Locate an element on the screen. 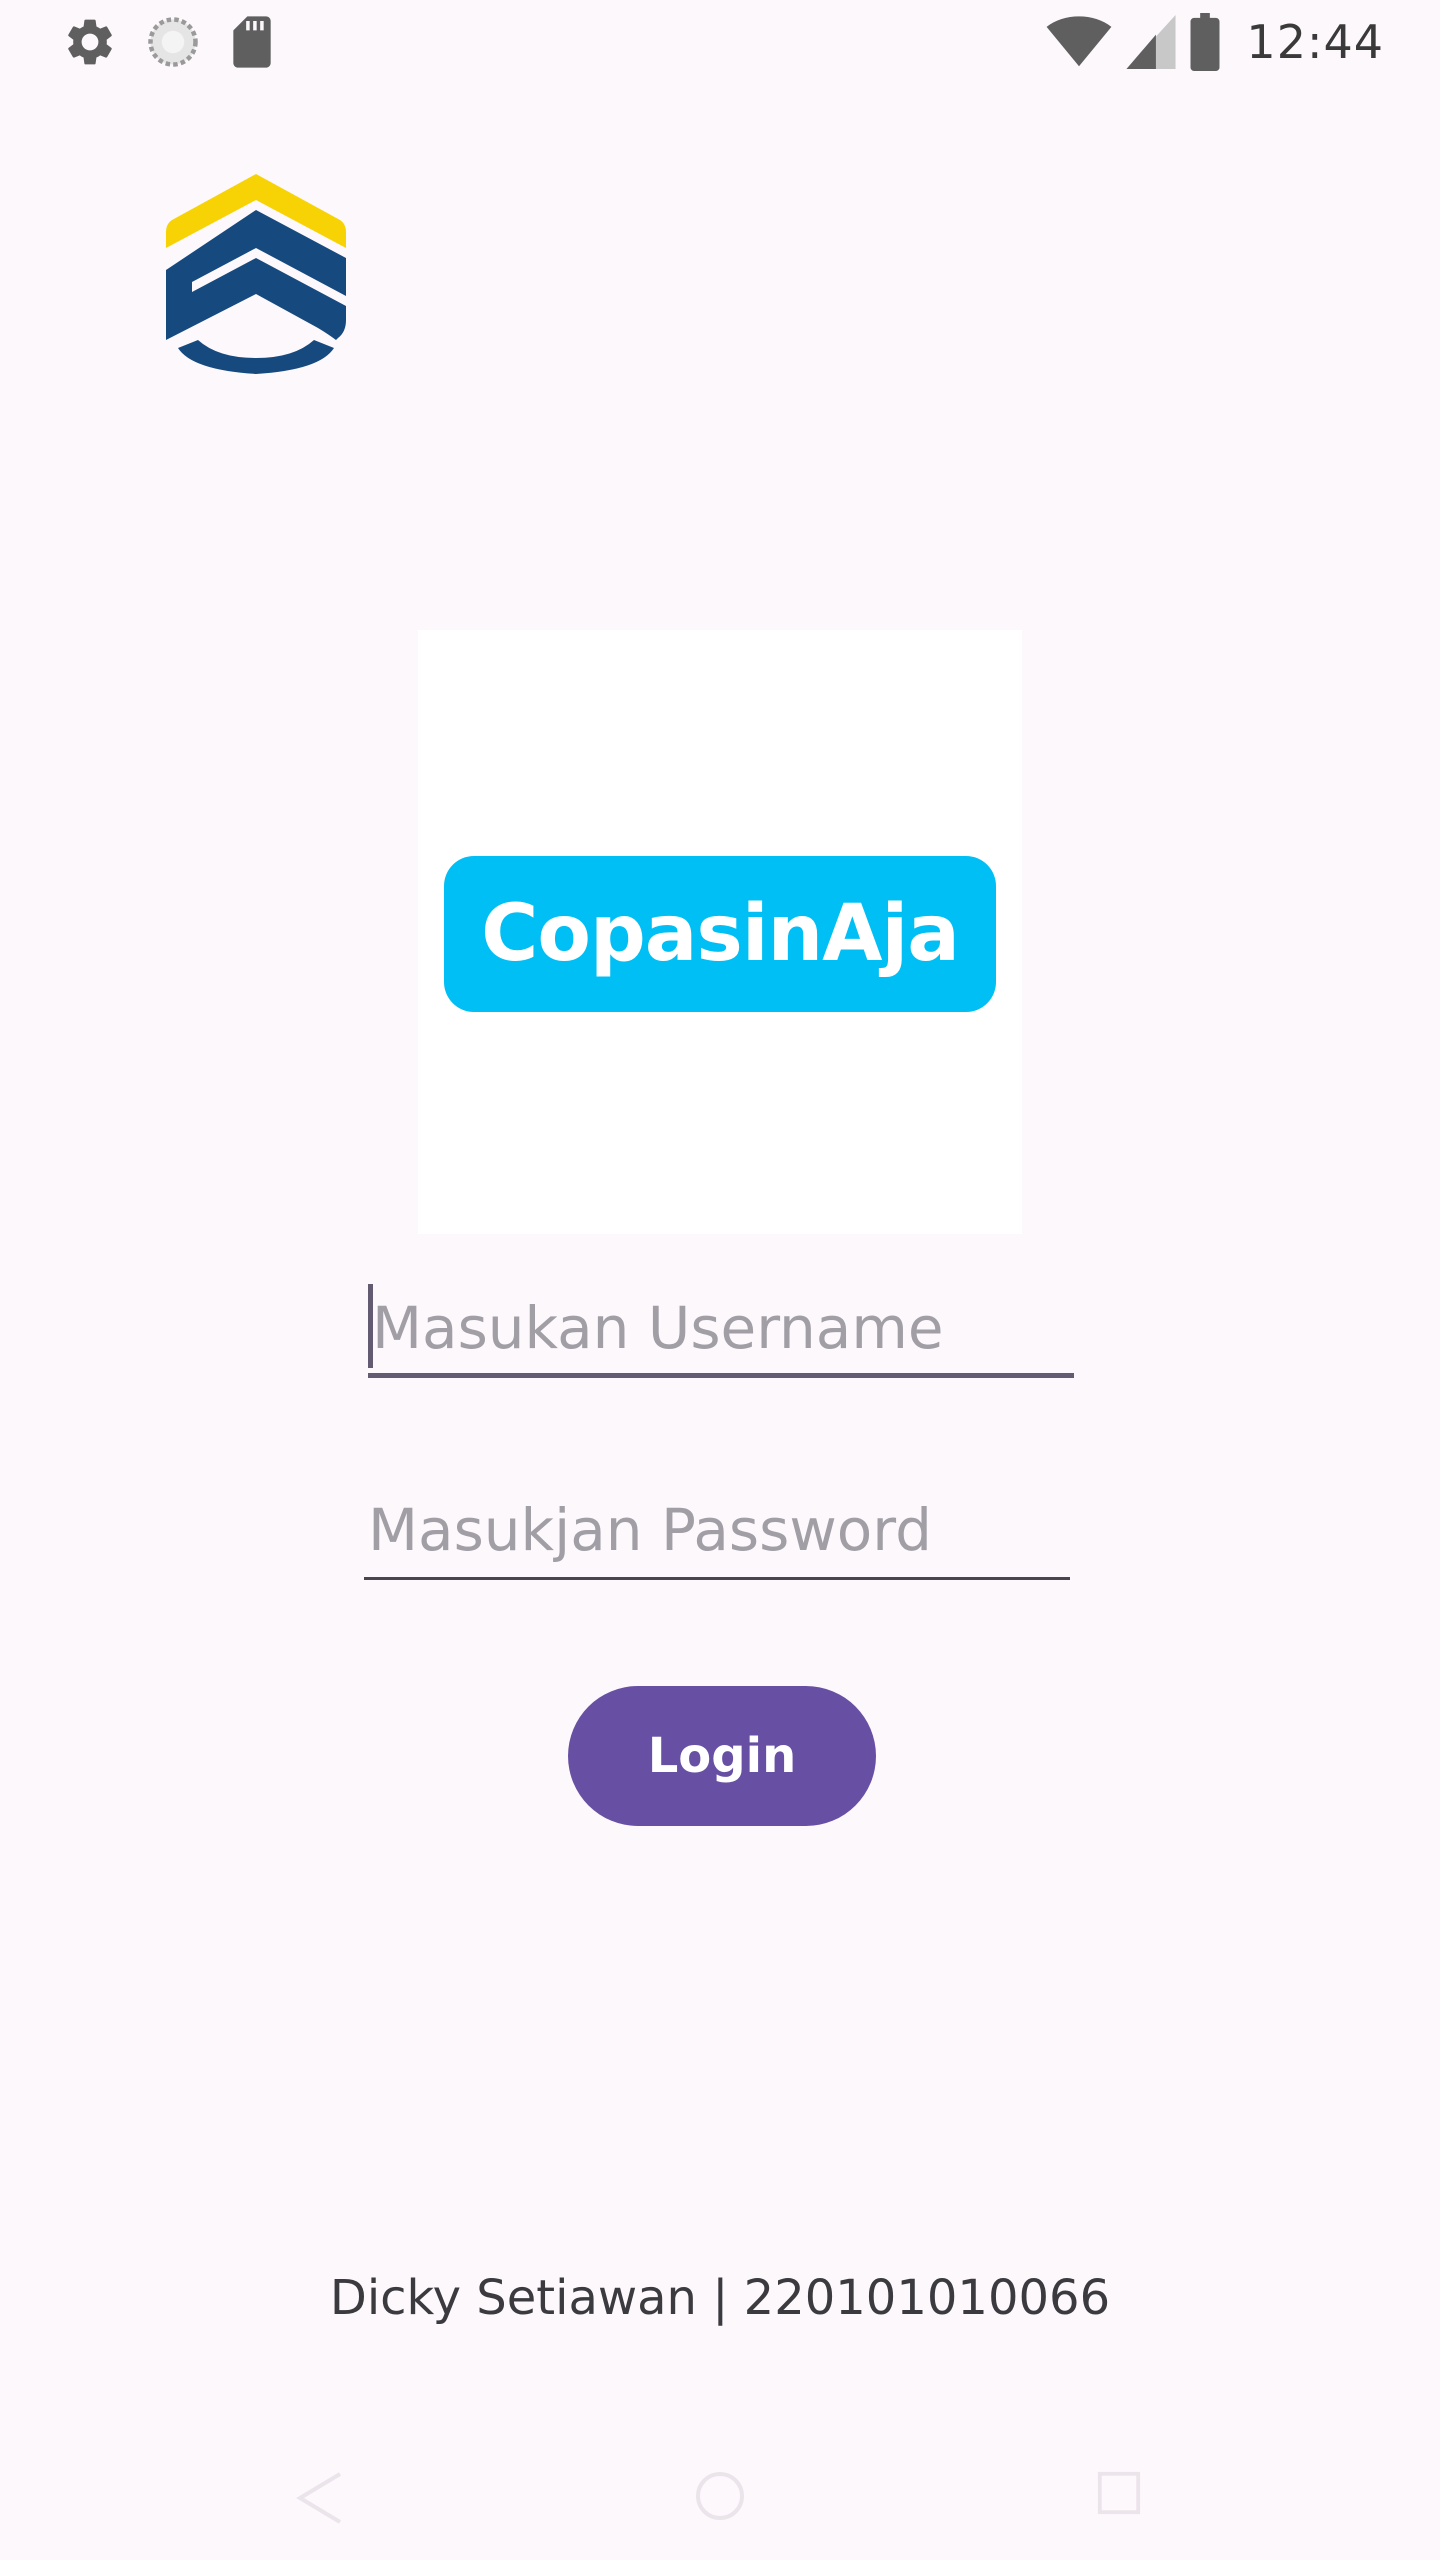 The height and width of the screenshot is (2560, 1440). sd-card-icon is located at coordinates (252, 42).